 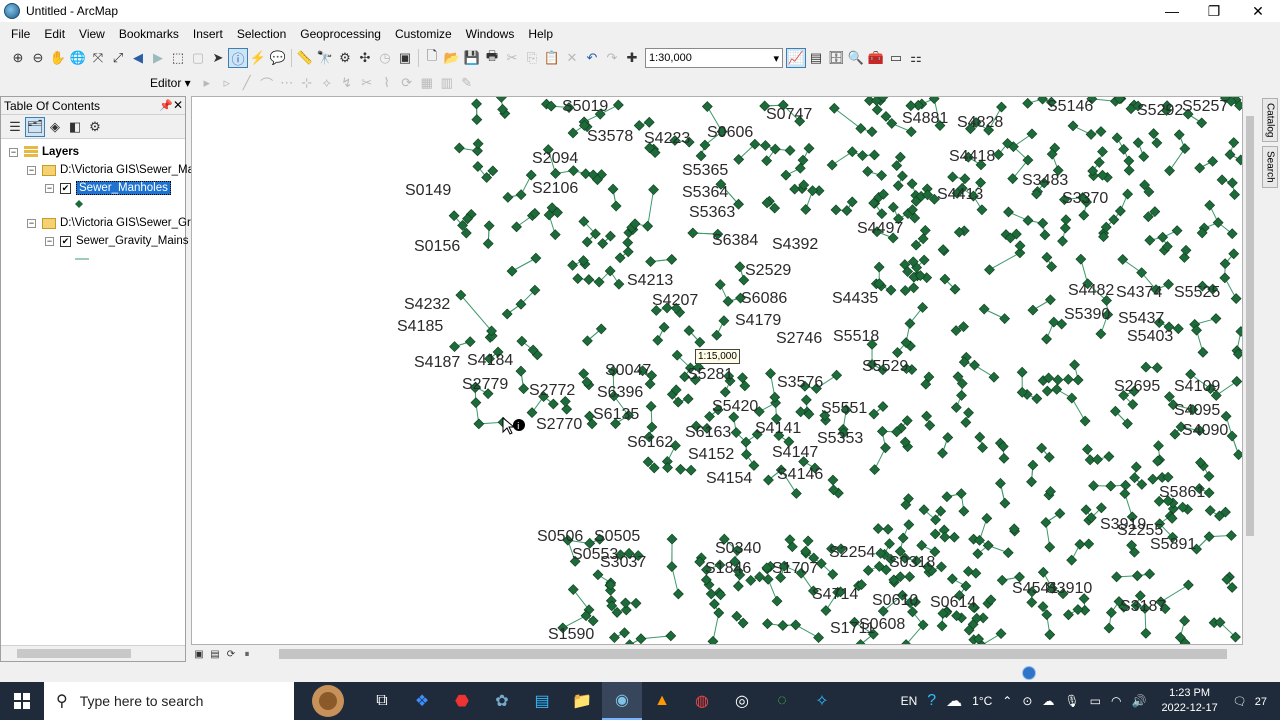 What do you see at coordinates (178, 105) in the screenshot?
I see `toc-close-icon: ✕` at bounding box center [178, 105].